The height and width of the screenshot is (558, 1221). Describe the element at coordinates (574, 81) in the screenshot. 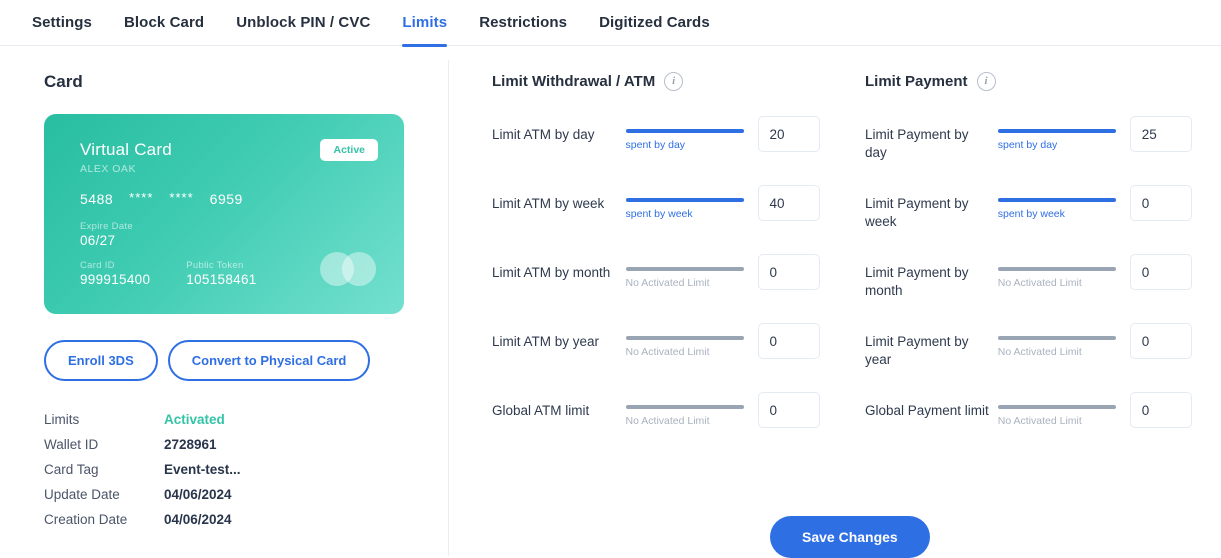

I see `withdrawal-title: Limit Withdrawal / ATM` at that location.